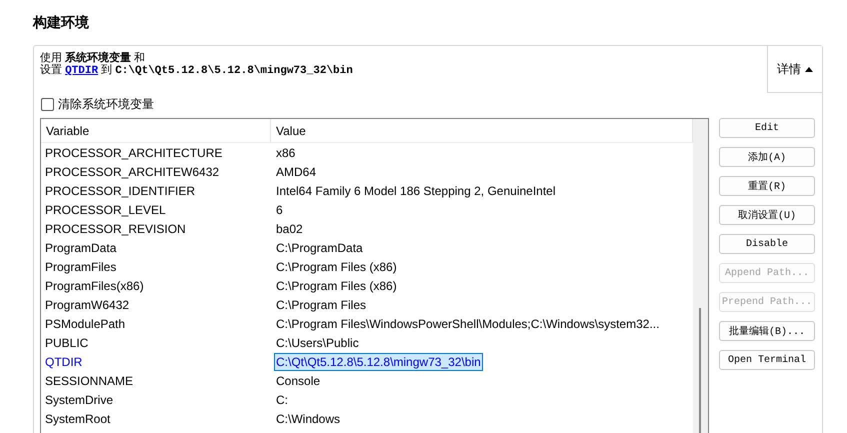 Image resolution: width=847 pixels, height=433 pixels. What do you see at coordinates (767, 157) in the screenshot?
I see `action-button: 添加(A)` at bounding box center [767, 157].